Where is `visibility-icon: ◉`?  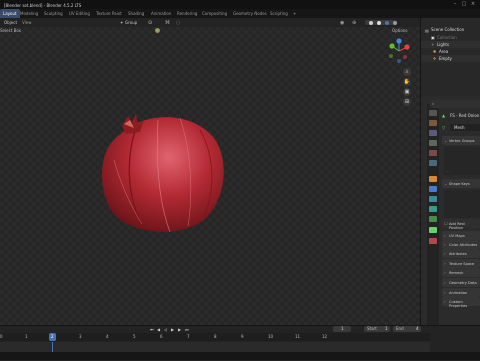
visibility-icon: ◉ is located at coordinates (342, 23).